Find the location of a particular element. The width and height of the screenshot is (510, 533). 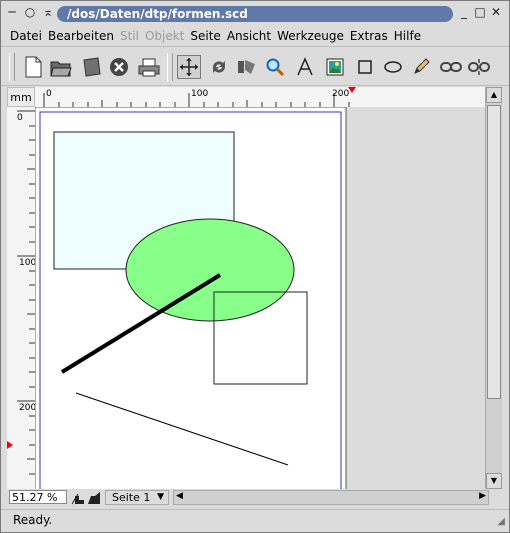

close-icon: ✕ is located at coordinates (496, 12).